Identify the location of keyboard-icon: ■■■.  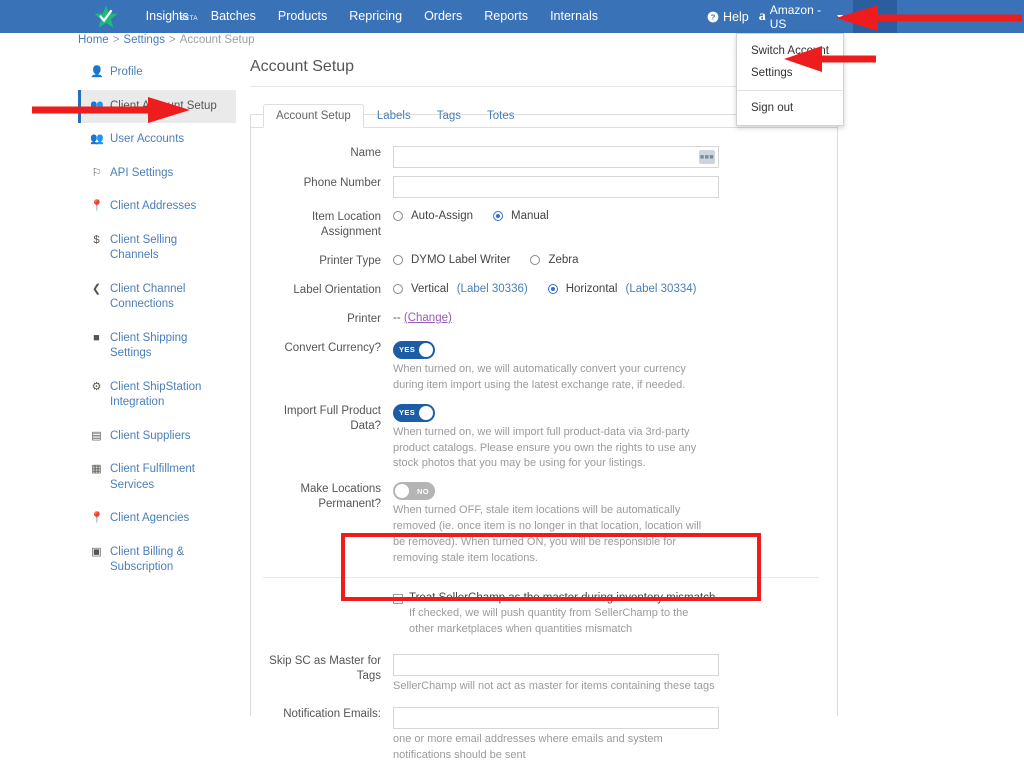
(707, 157).